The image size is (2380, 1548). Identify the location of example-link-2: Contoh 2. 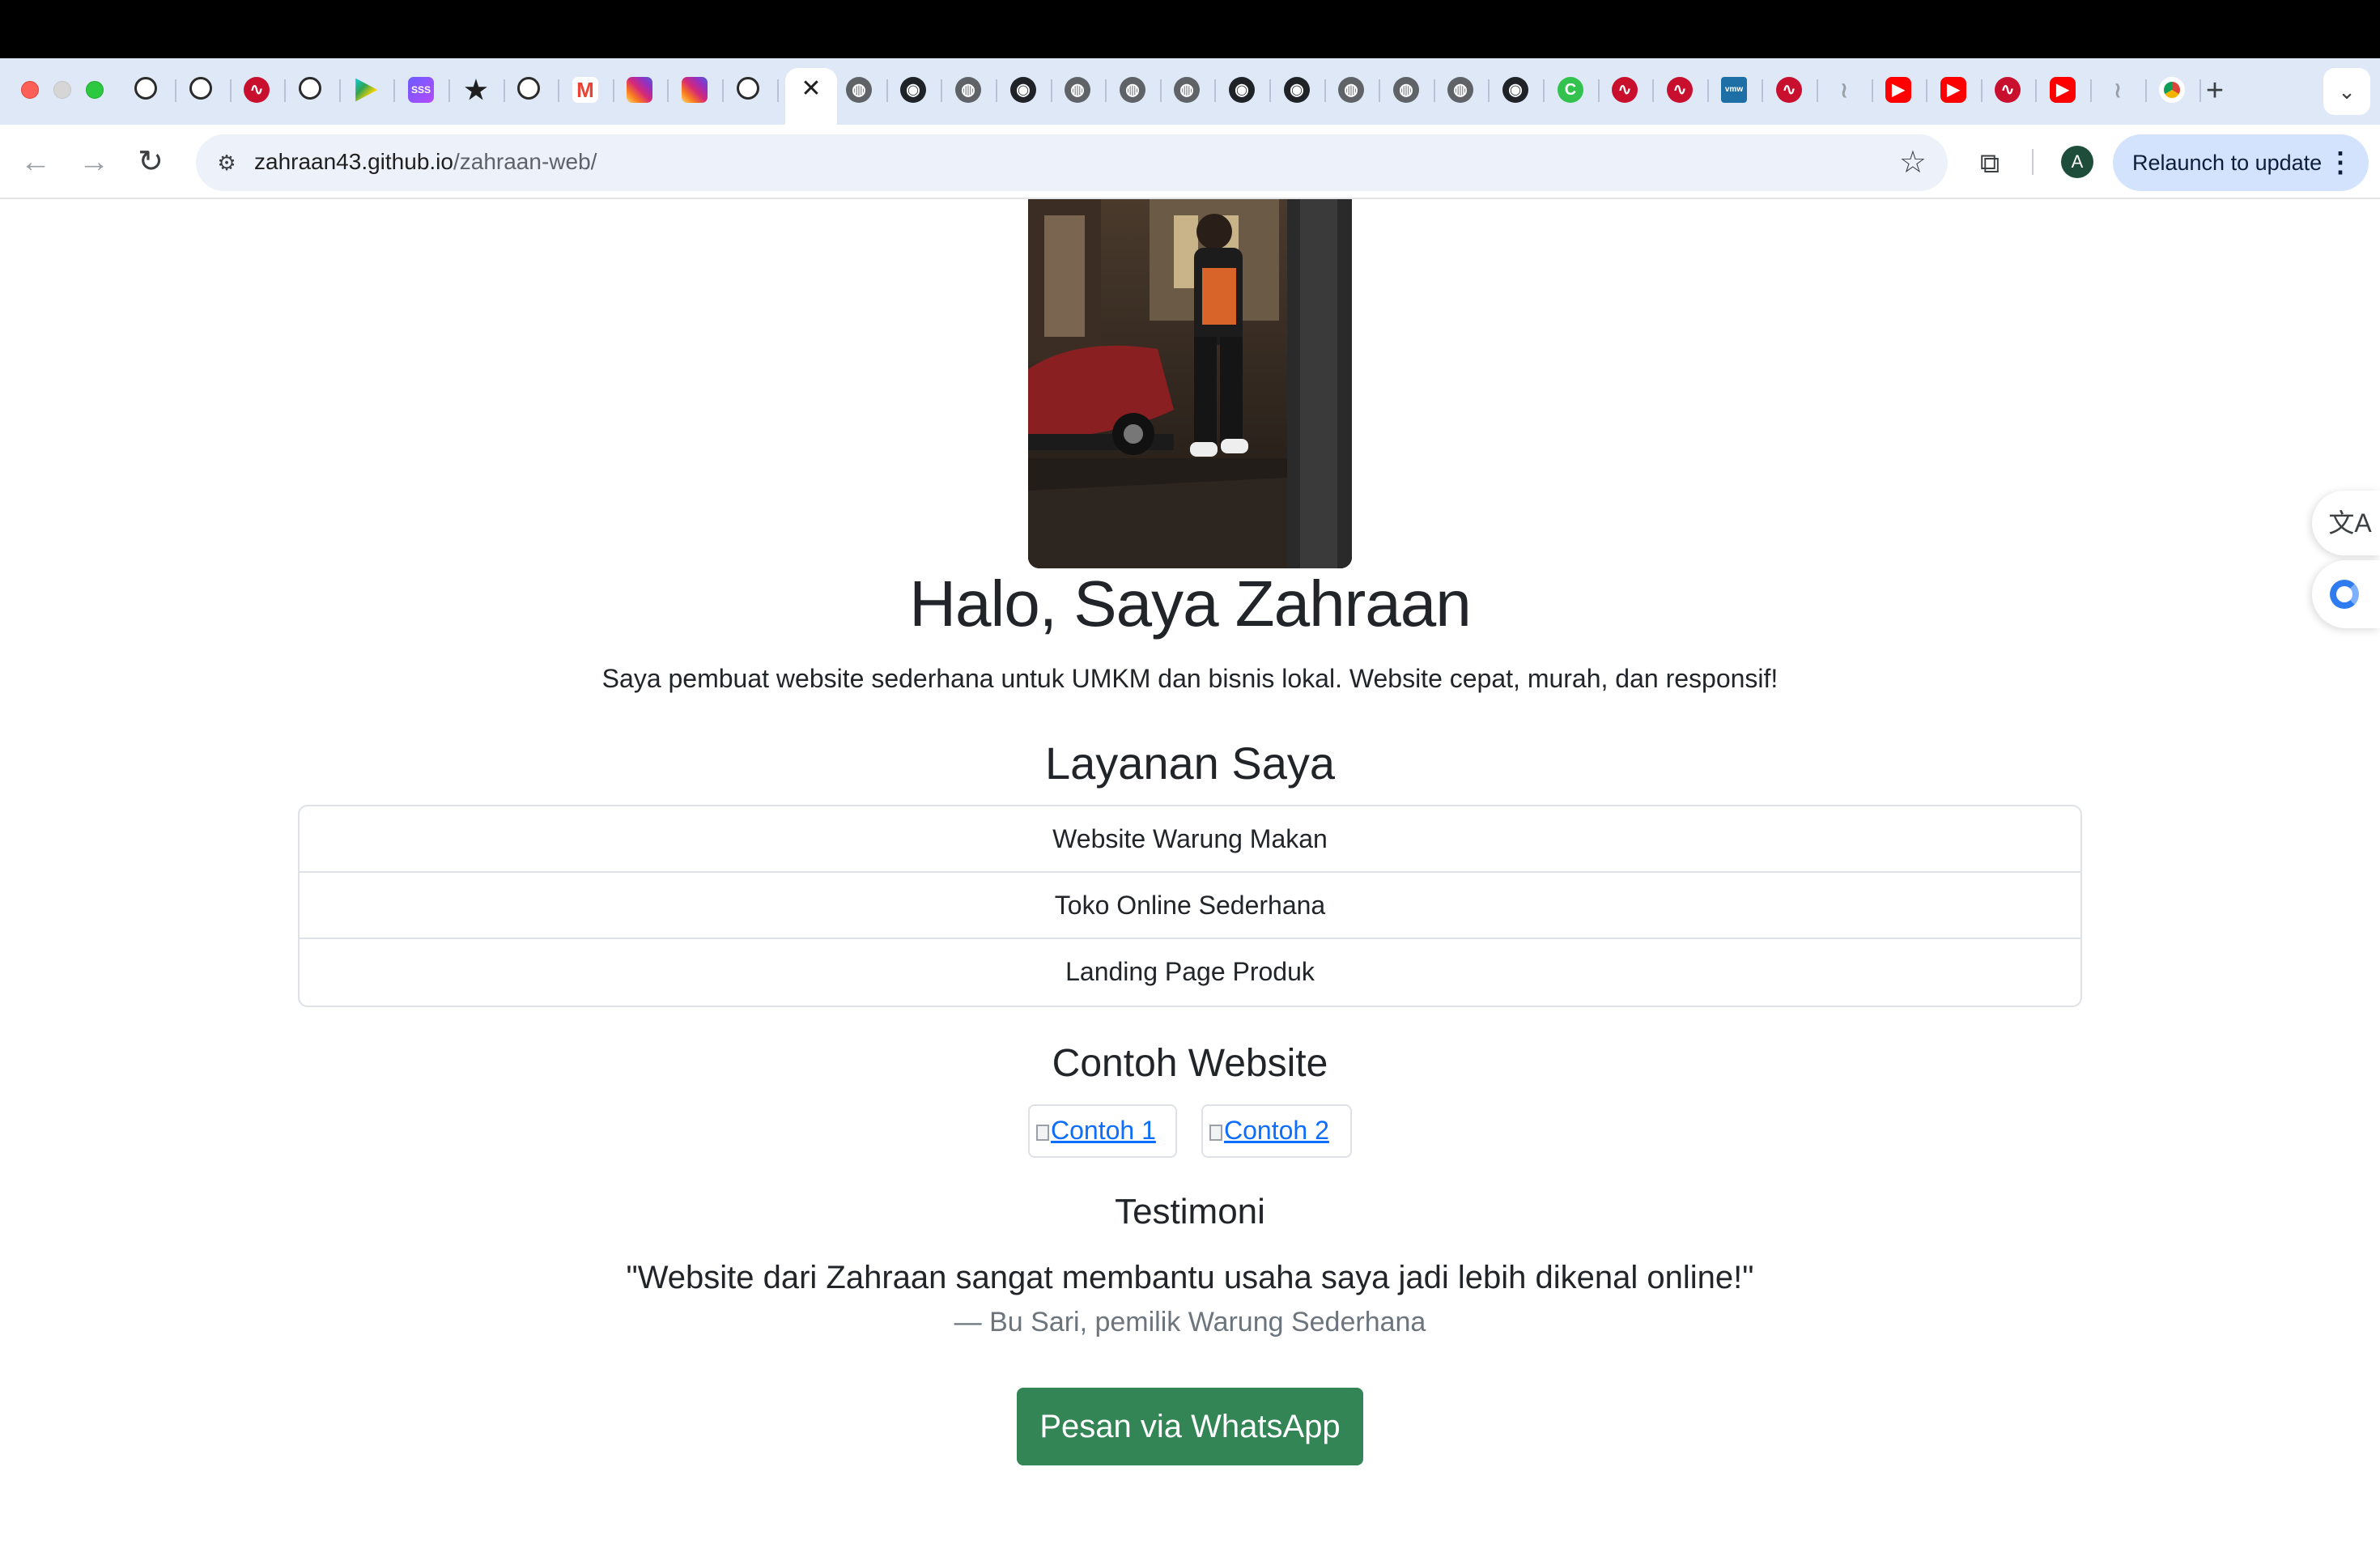
(1277, 1130).